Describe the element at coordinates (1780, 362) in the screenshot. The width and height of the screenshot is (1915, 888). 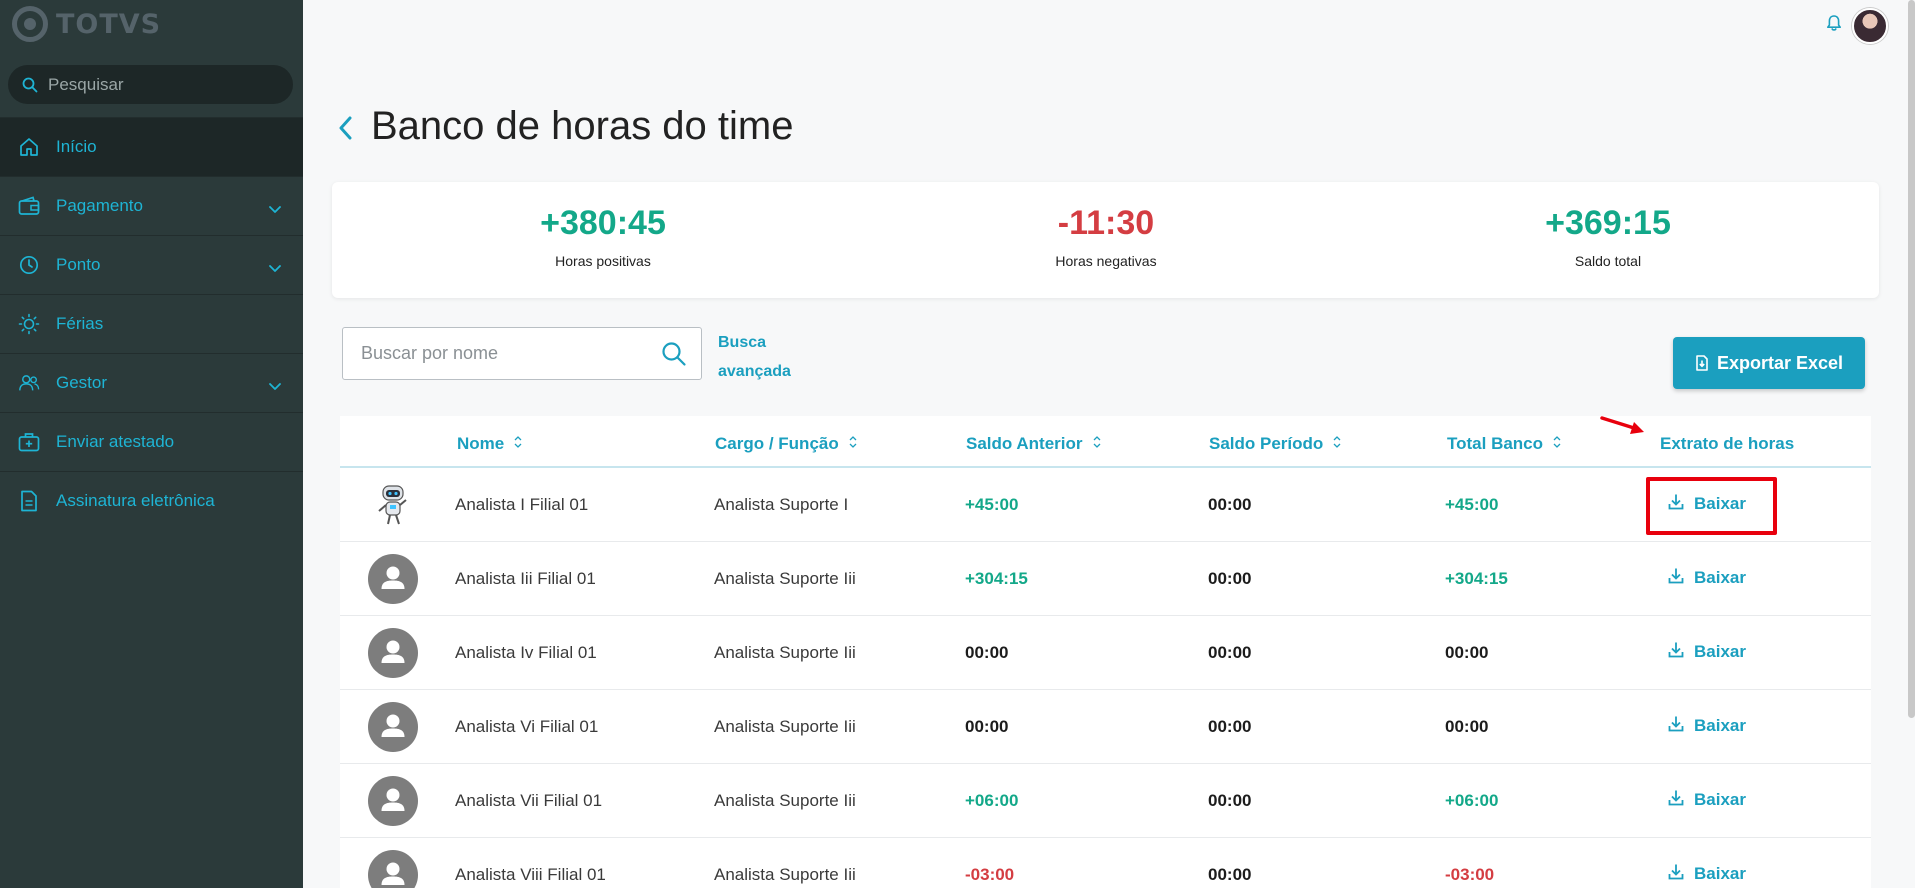
I see `export-excel-label: Exportar Excel` at that location.